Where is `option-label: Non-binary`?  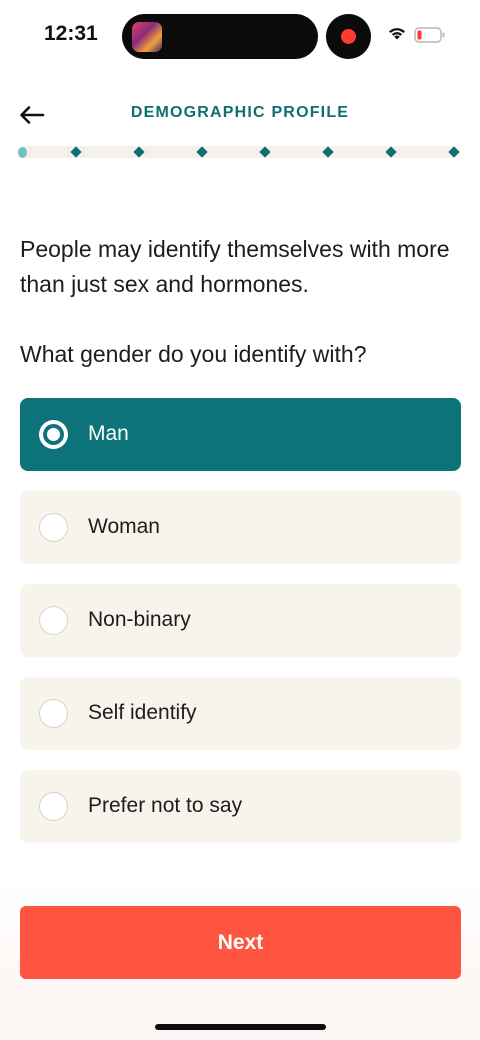 option-label: Non-binary is located at coordinates (139, 619).